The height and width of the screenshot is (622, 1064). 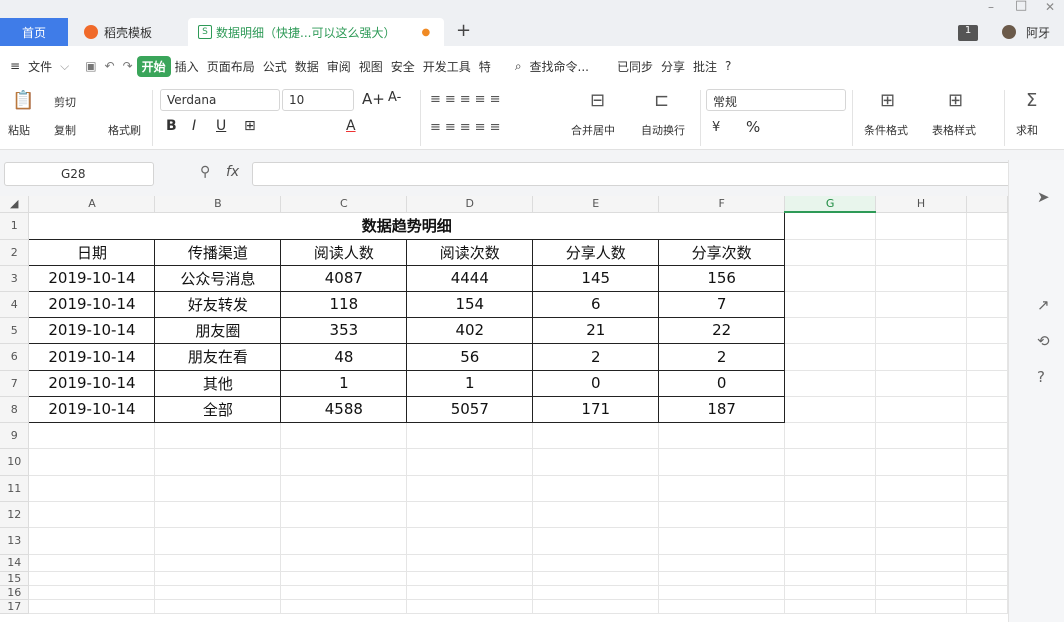 I want to click on col-header-a: A, so click(x=92, y=204).